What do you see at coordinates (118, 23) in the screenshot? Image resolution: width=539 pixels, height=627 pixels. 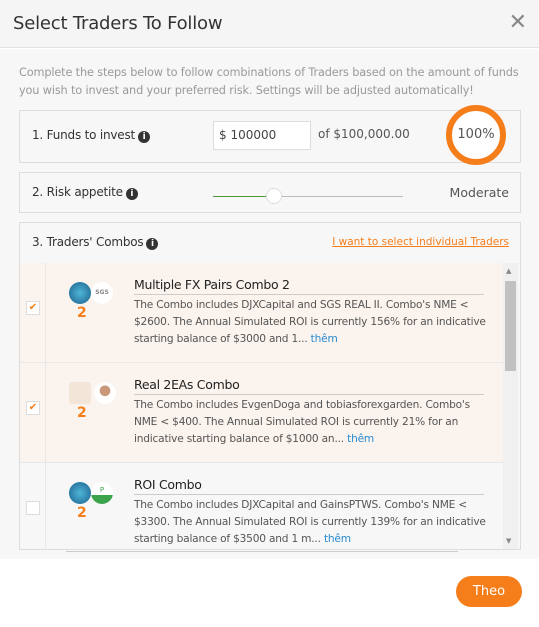 I see `modal-title: Select Traders To Follow` at bounding box center [118, 23].